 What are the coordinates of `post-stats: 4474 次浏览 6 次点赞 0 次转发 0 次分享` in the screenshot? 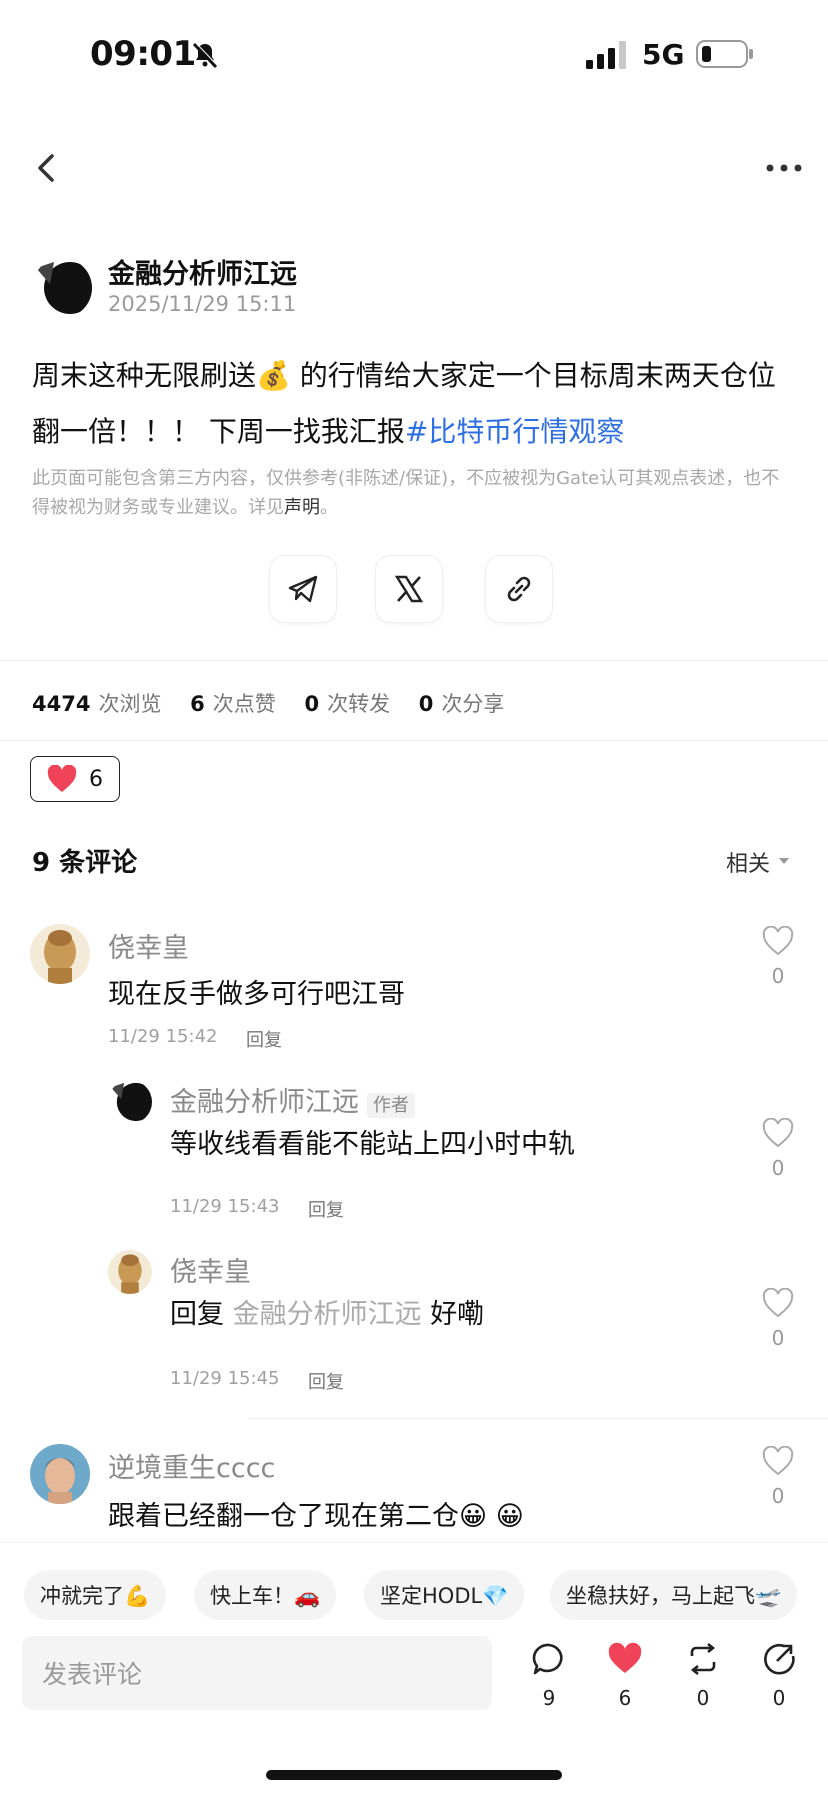 It's located at (268, 703).